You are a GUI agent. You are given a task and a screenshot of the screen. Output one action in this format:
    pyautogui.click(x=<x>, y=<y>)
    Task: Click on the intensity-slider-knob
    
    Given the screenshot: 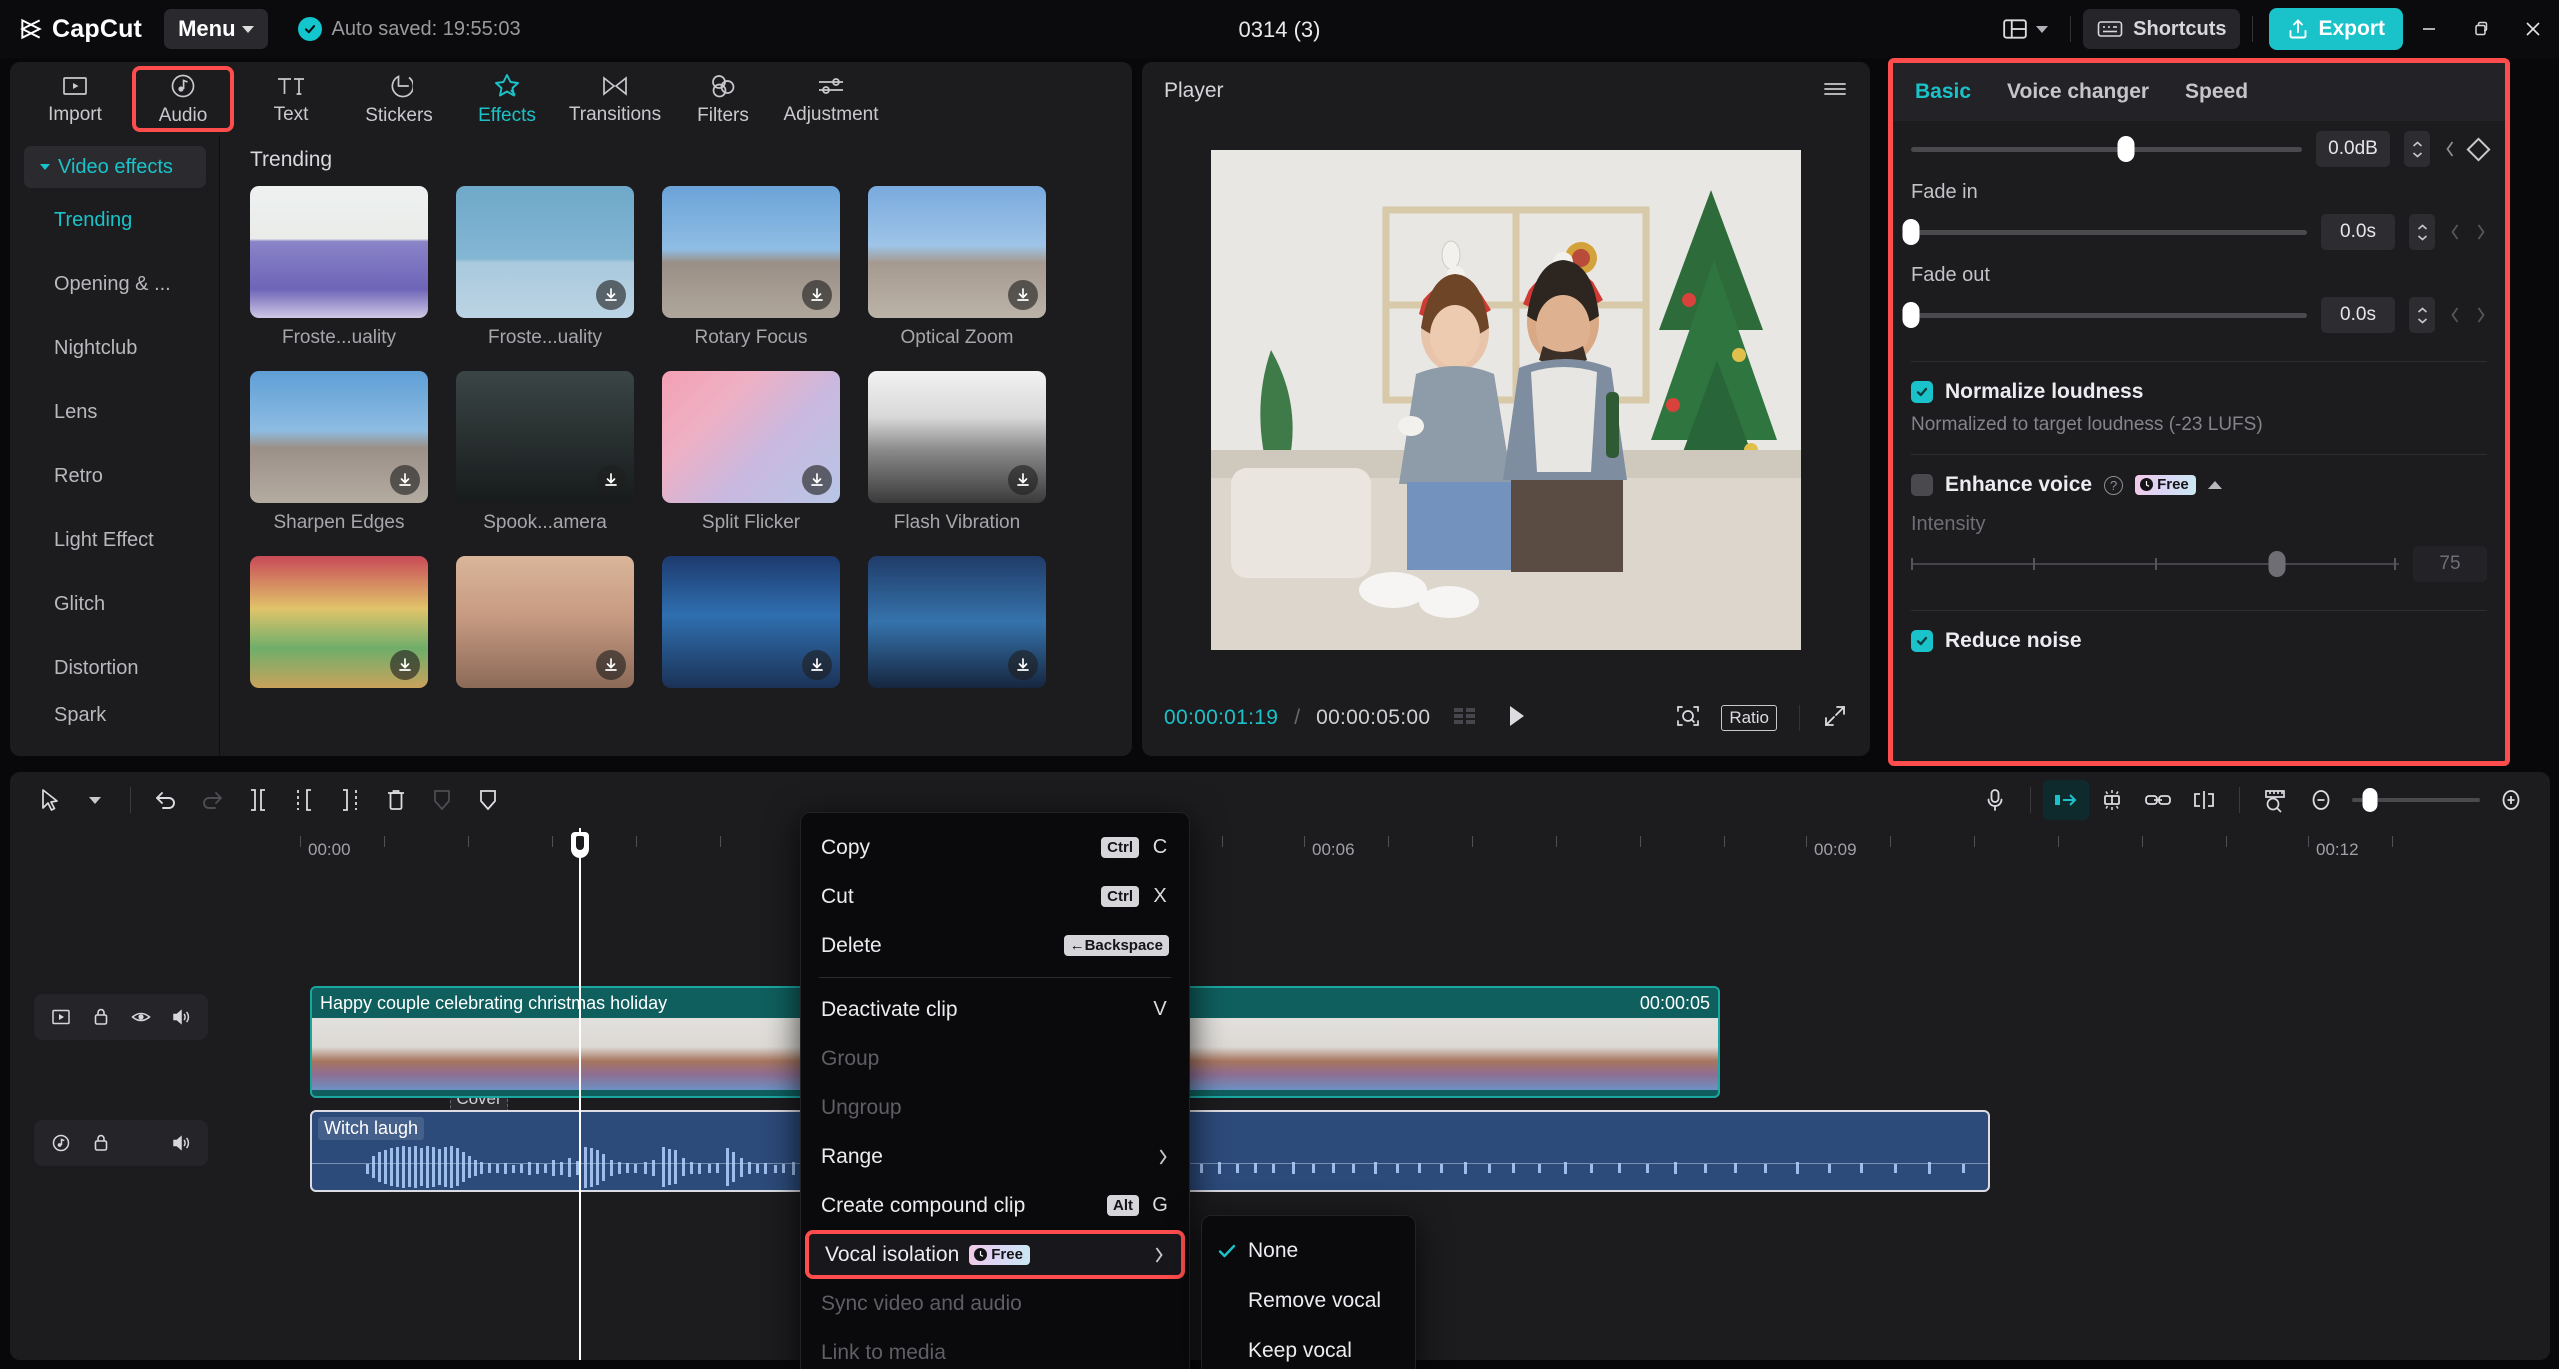 What is the action you would take?
    pyautogui.click(x=2277, y=564)
    